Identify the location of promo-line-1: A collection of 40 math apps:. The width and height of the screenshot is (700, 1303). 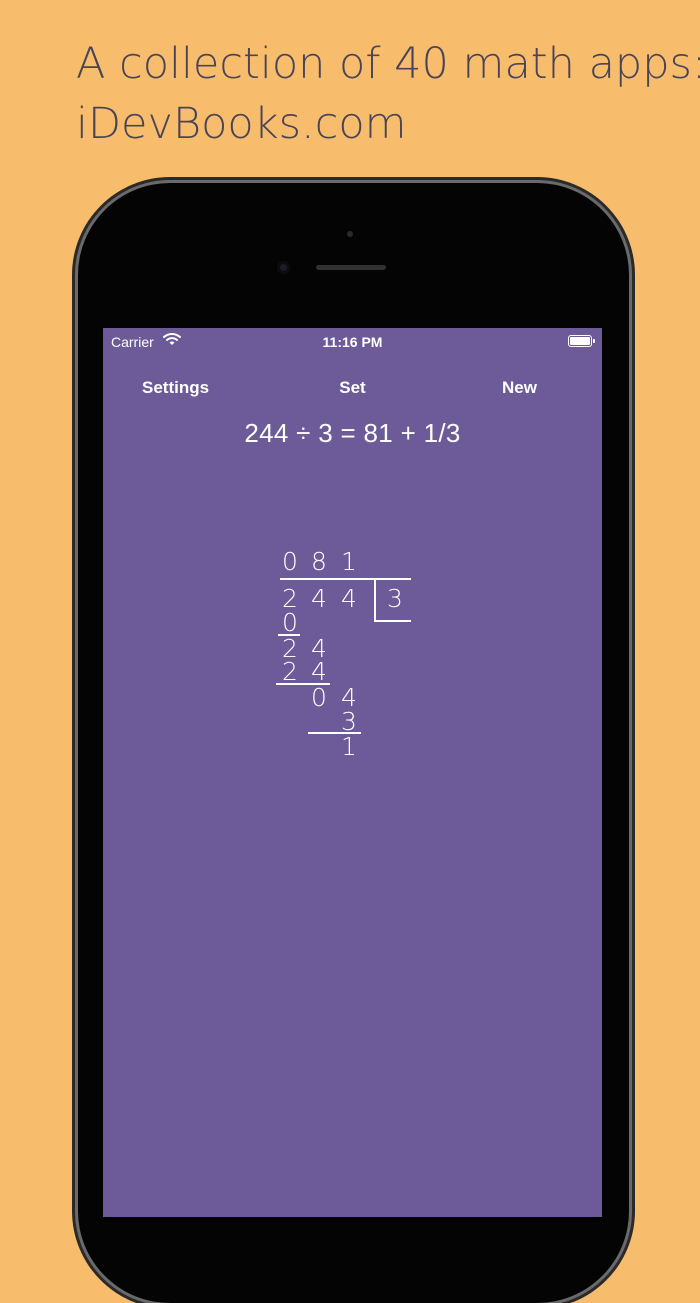
(388, 64).